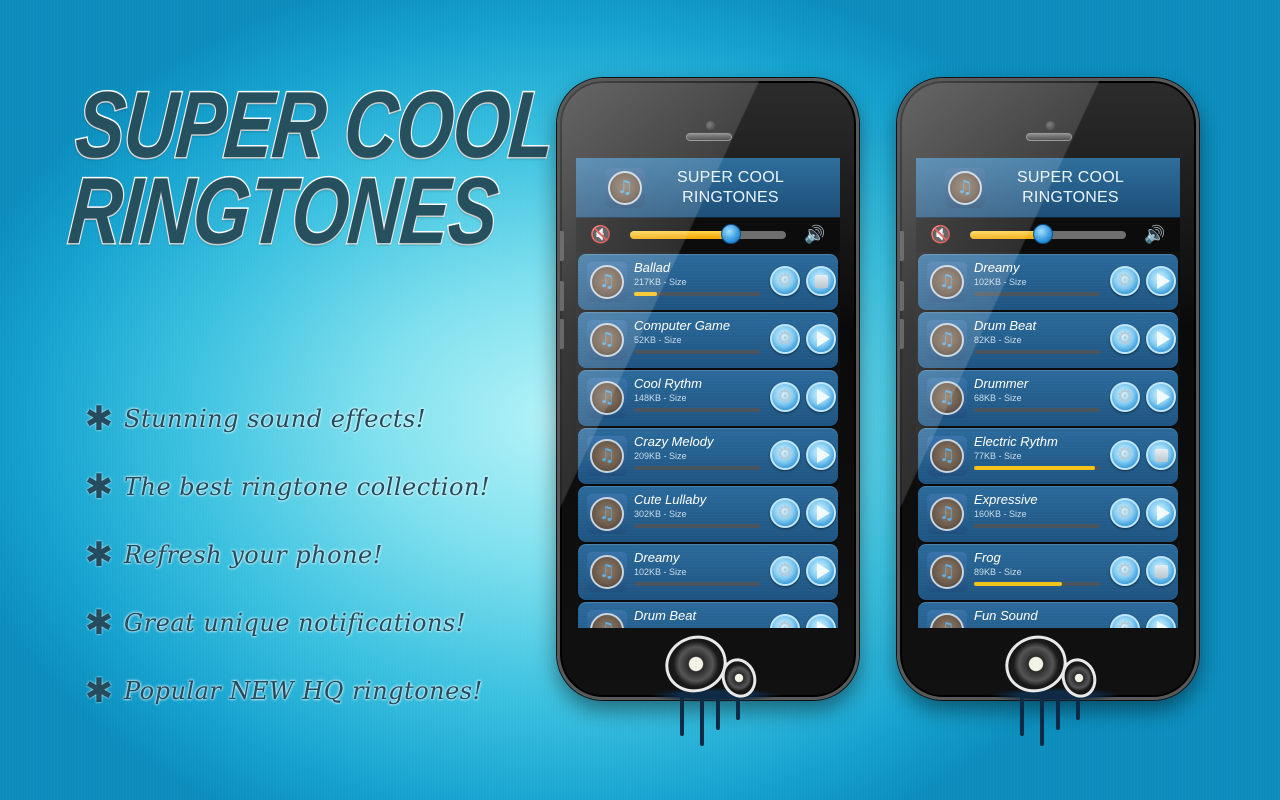 This screenshot has width=1280, height=800. I want to click on ringtone-row: ♫ Crazy Melody 209KB - Size ⚙, so click(708, 456).